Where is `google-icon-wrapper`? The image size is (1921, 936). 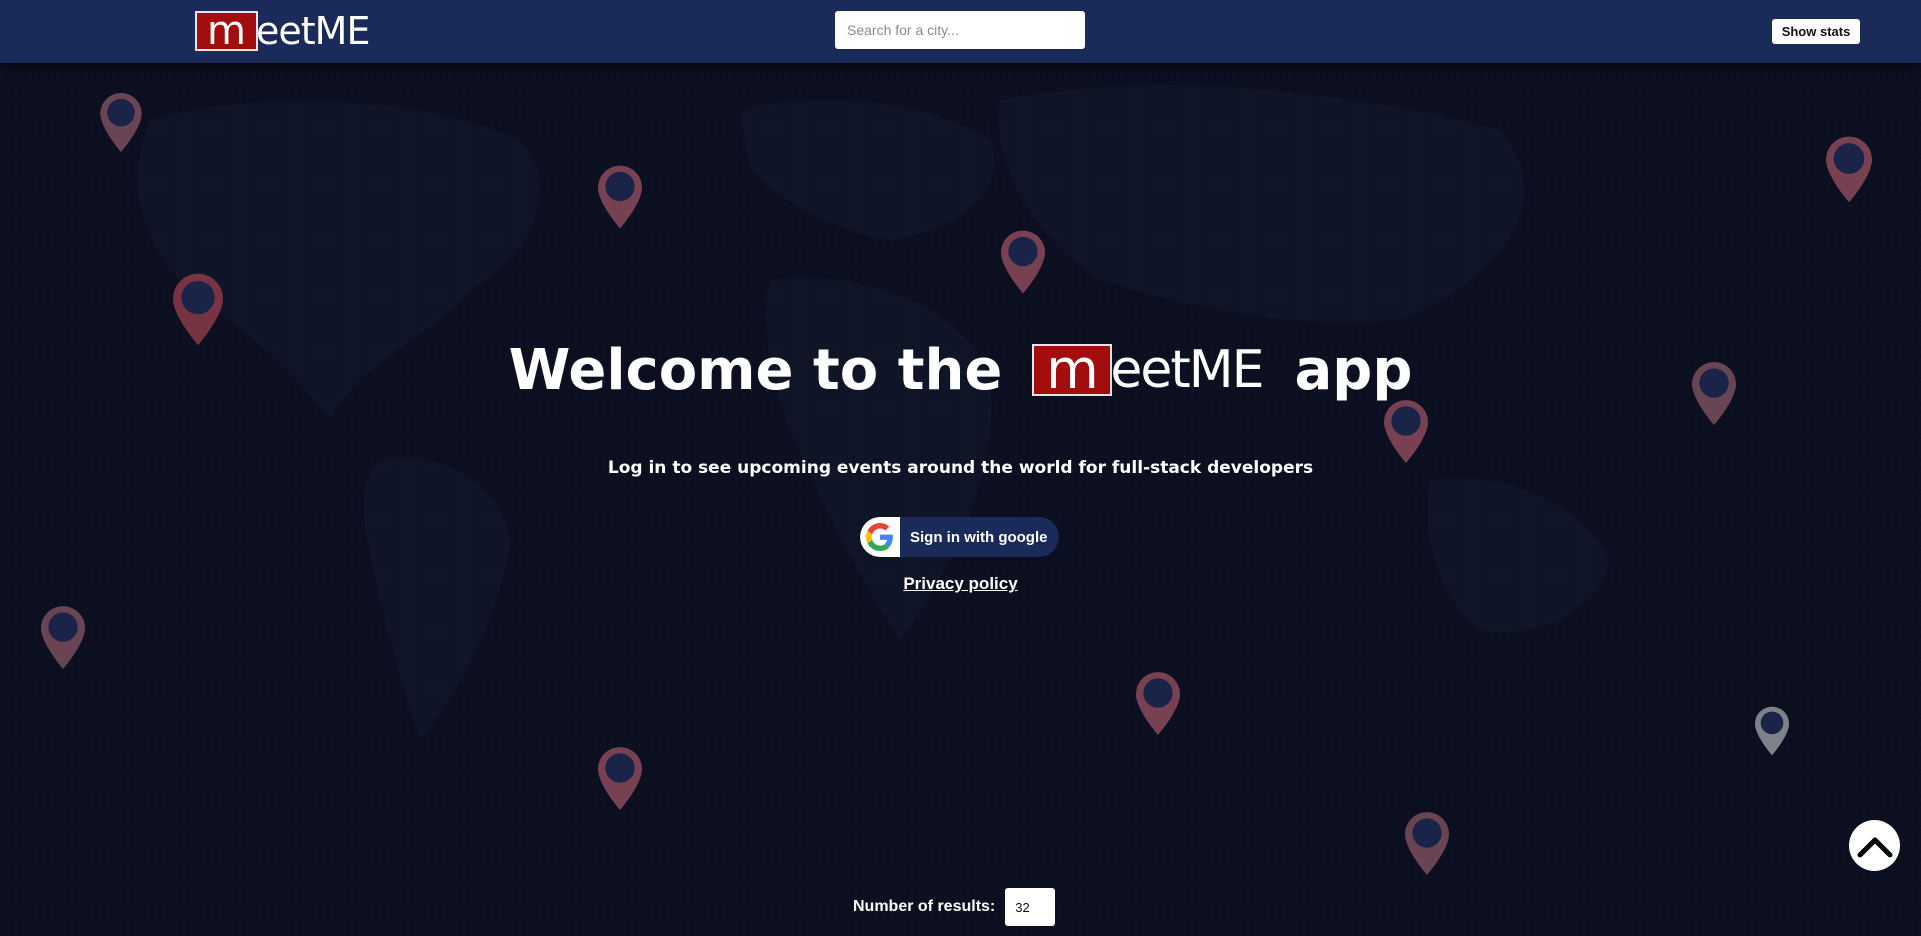 google-icon-wrapper is located at coordinates (880, 537).